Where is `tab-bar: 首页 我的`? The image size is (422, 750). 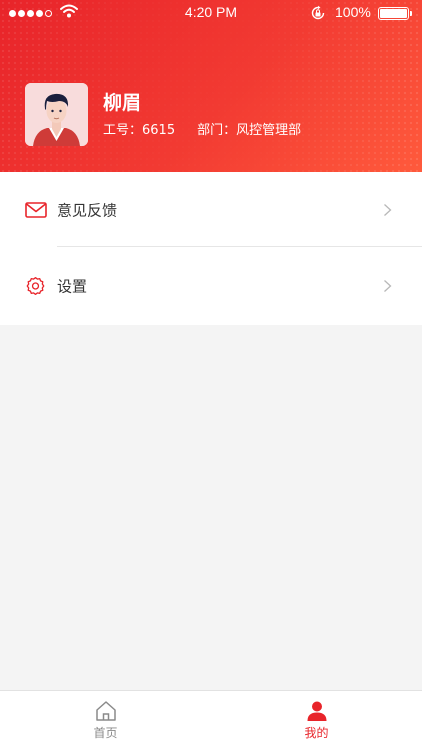 tab-bar: 首页 我的 is located at coordinates (211, 720).